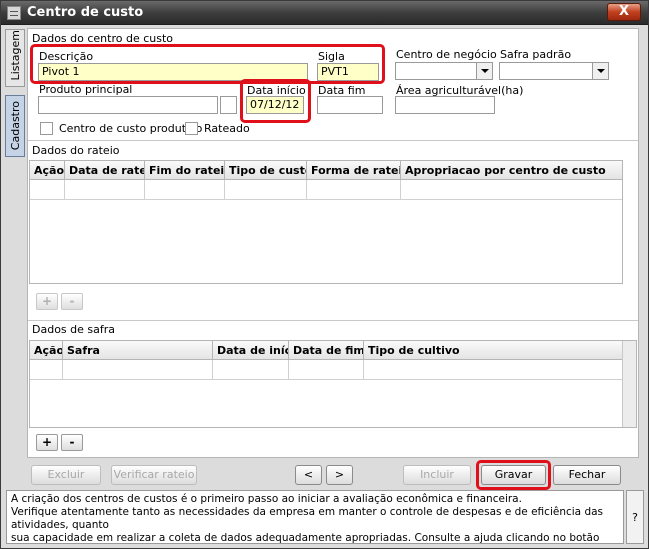  Describe the element at coordinates (138, 350) in the screenshot. I see `safra-col-safra: Safra` at that location.